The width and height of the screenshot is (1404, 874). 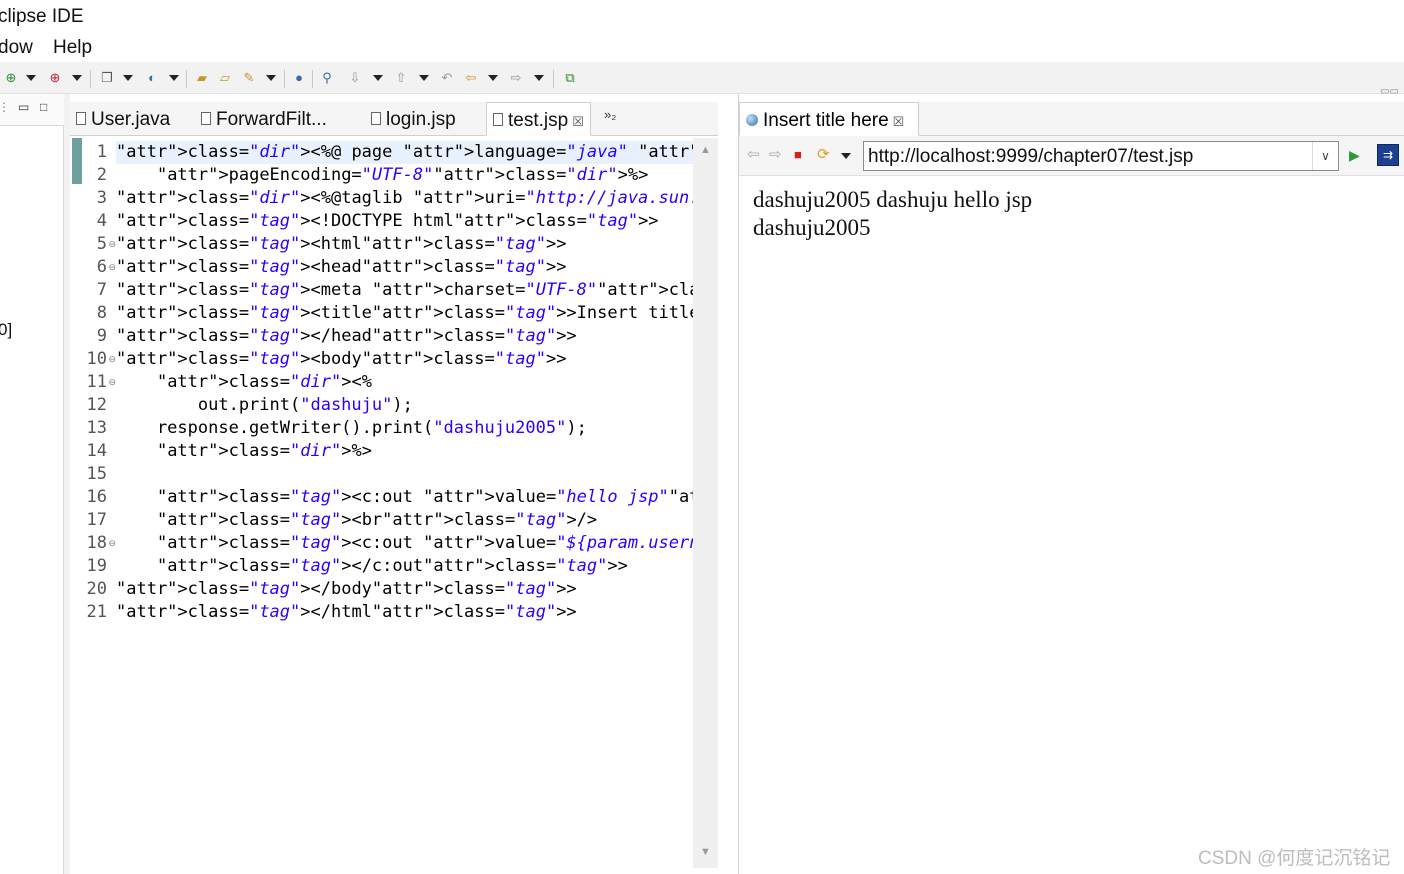 What do you see at coordinates (1294, 858) in the screenshot?
I see `watermark: CSDN @何度记沉铭记` at bounding box center [1294, 858].